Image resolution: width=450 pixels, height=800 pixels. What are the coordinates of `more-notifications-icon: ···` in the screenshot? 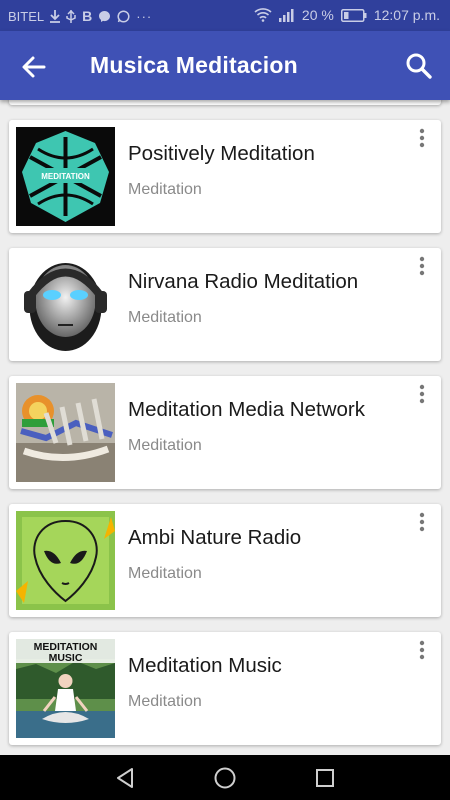 It's located at (144, 16).